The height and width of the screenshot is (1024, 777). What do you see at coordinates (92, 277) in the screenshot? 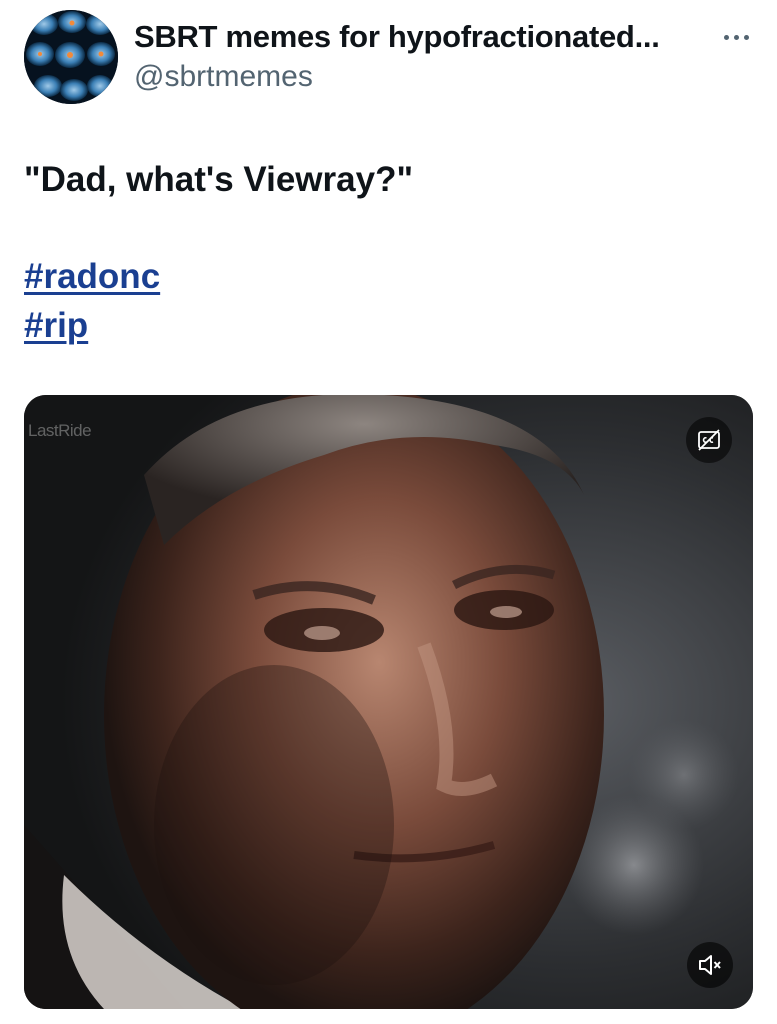
I see `hashtag-link-radonc: #radonc` at bounding box center [92, 277].